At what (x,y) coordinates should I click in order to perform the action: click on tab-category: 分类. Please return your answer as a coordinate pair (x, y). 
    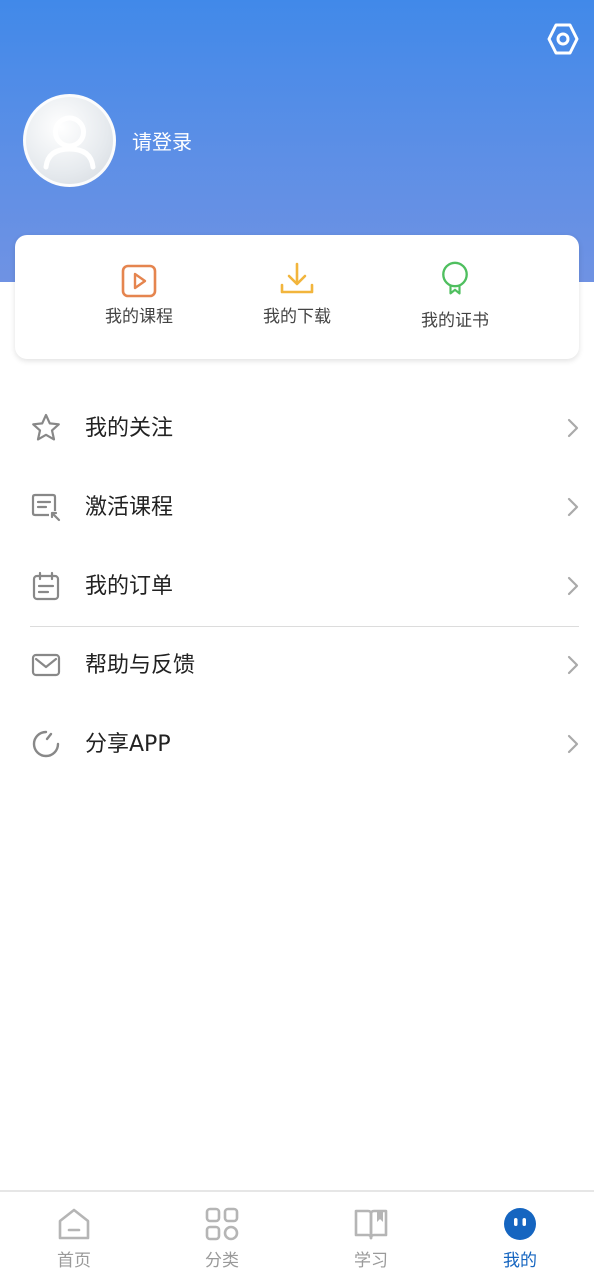
    Looking at the image, I should click on (222, 1236).